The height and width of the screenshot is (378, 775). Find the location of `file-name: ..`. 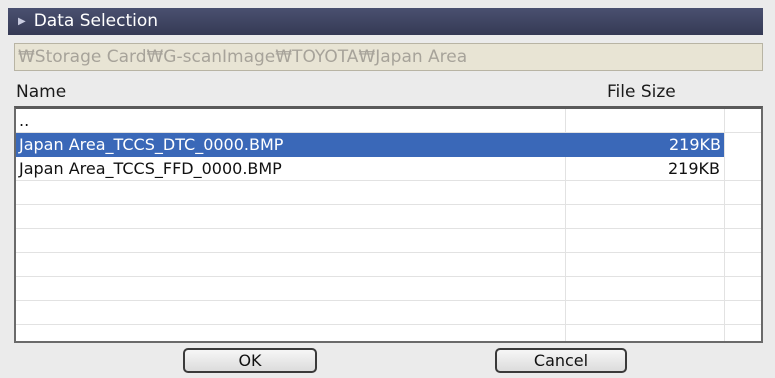

file-name: .. is located at coordinates (24, 120).